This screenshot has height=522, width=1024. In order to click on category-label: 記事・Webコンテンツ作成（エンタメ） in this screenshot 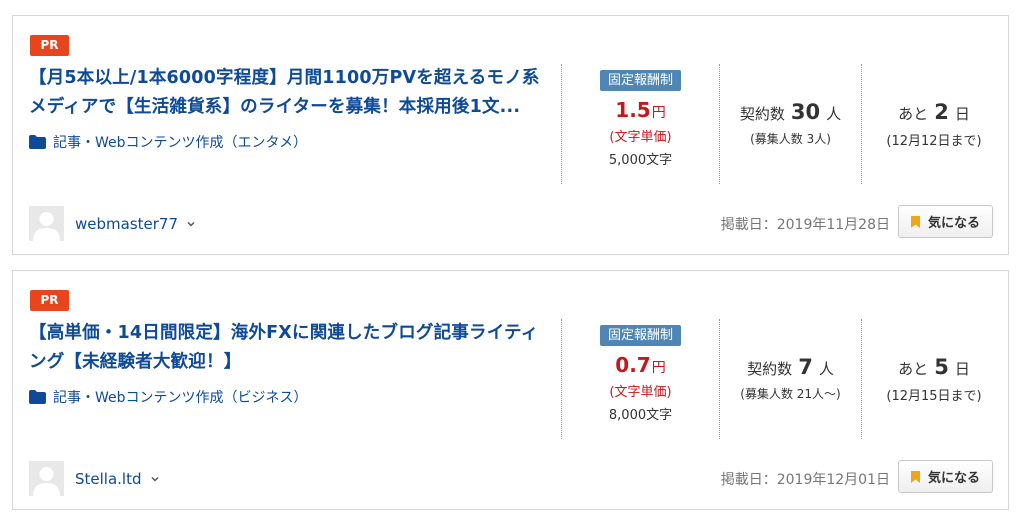, I will do `click(180, 143)`.